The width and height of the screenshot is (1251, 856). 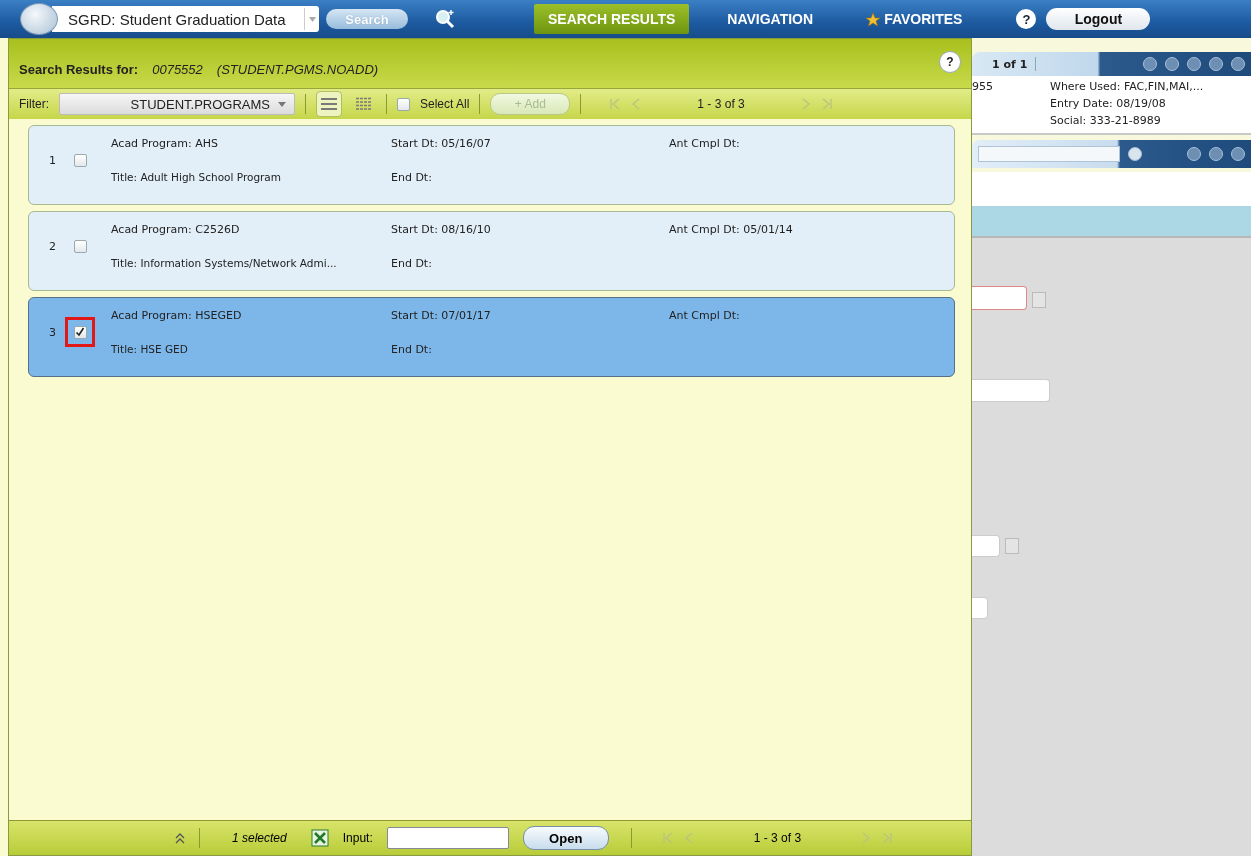 What do you see at coordinates (34, 104) in the screenshot?
I see `filter-label: Filter:` at bounding box center [34, 104].